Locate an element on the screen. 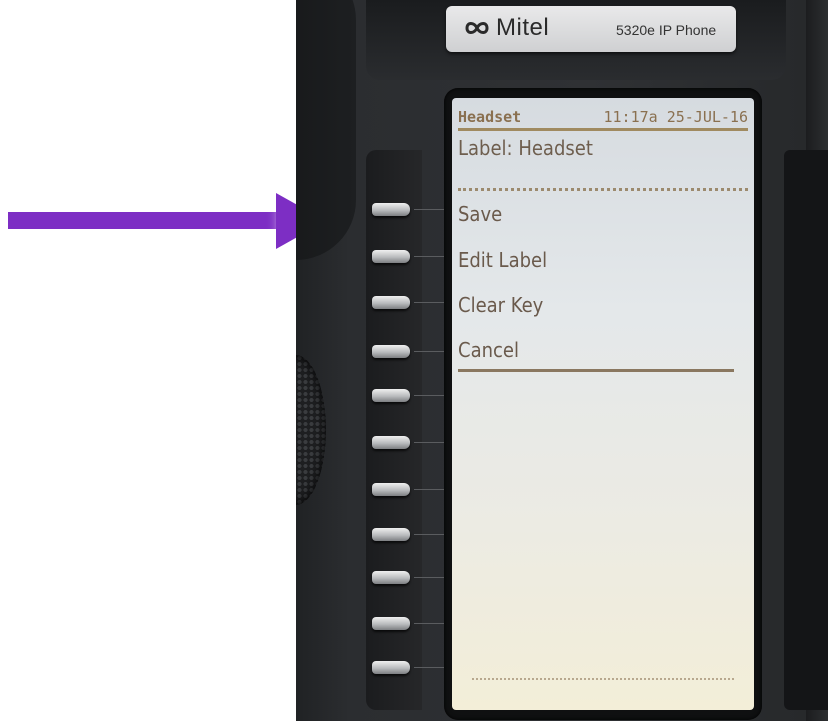  softkey-divider is located at coordinates (603, 679).